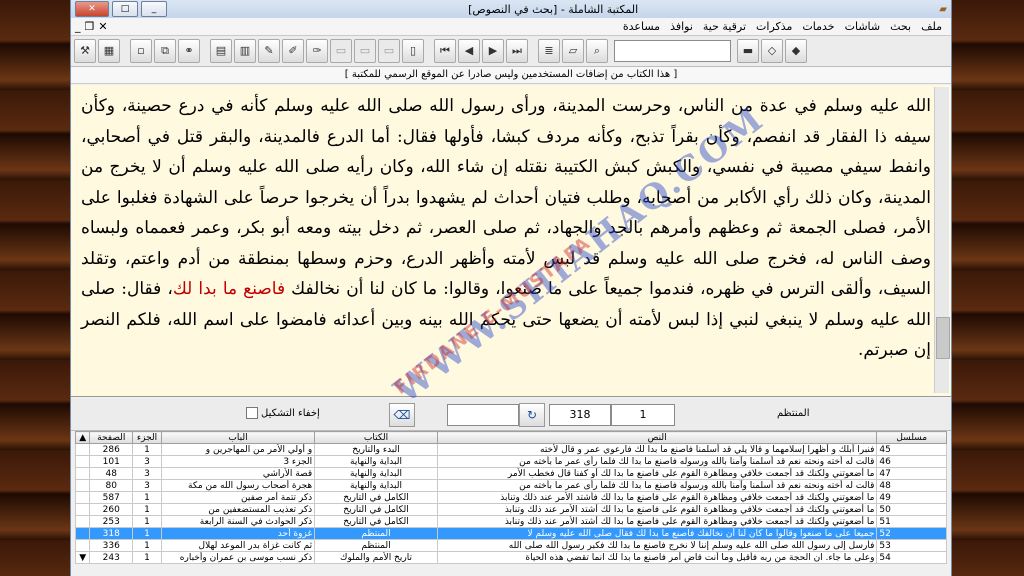 The image size is (1024, 576). I want to click on cell-book: الكامل في التاريخ, so click(376, 497).